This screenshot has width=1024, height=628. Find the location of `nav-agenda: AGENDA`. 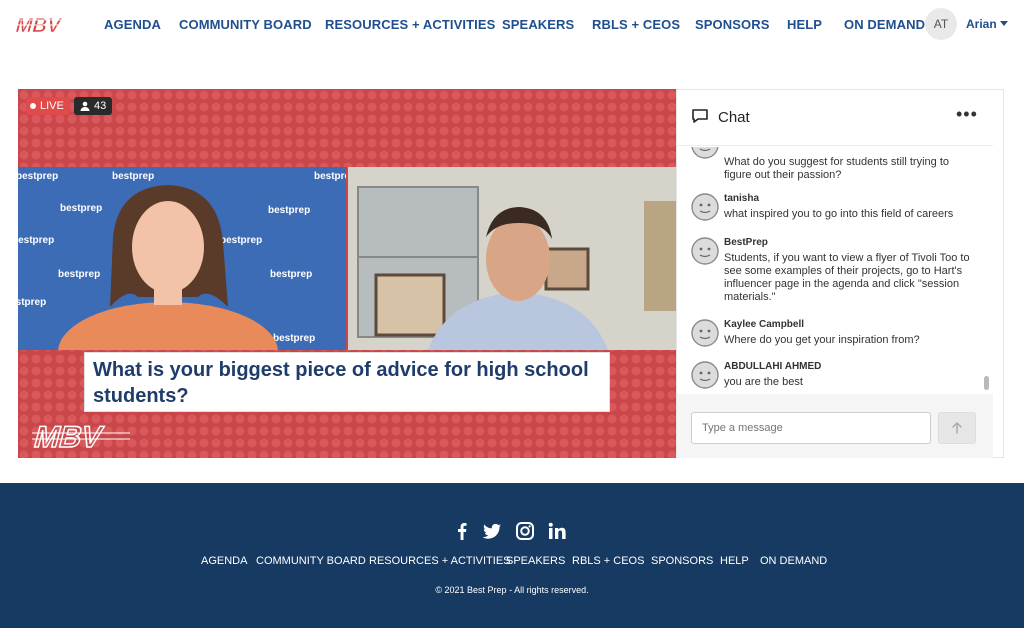

nav-agenda: AGENDA is located at coordinates (132, 24).